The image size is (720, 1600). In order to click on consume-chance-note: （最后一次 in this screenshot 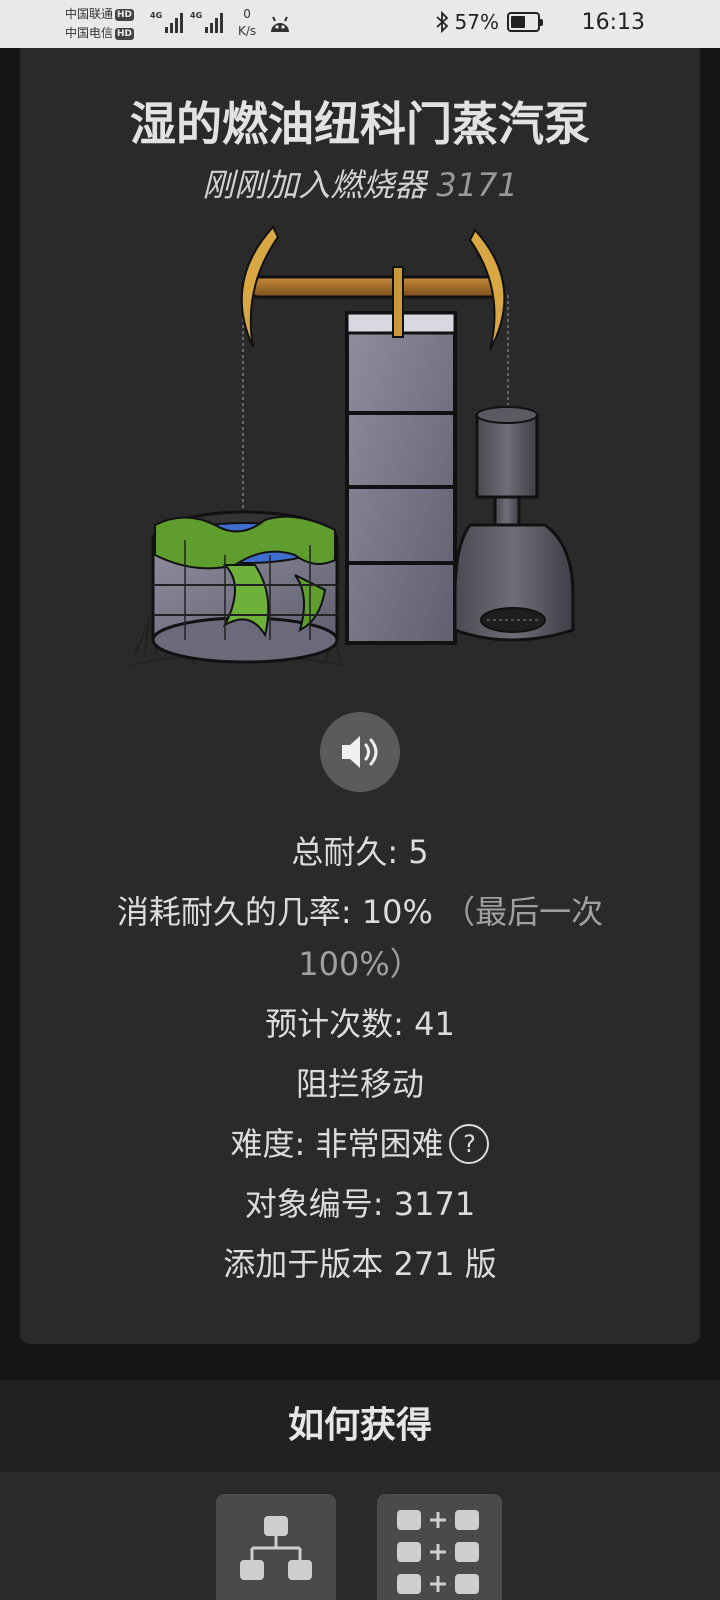, I will do `click(523, 912)`.